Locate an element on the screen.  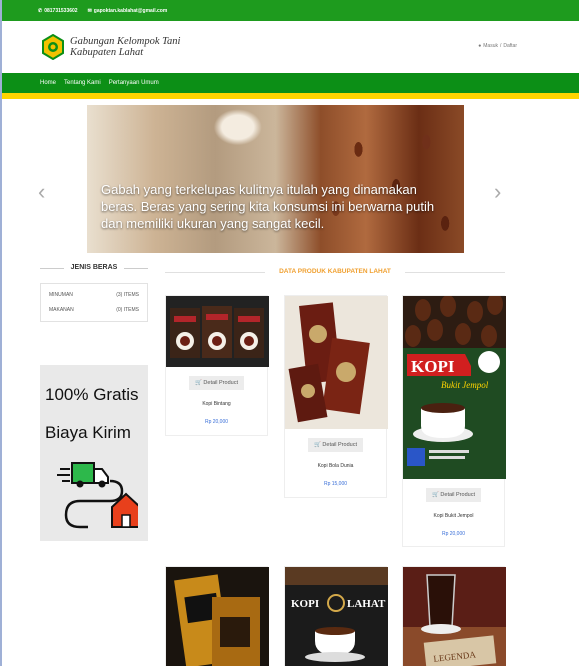
product-image: KOPI Bukit Jempol is located at coordinates (454, 387).